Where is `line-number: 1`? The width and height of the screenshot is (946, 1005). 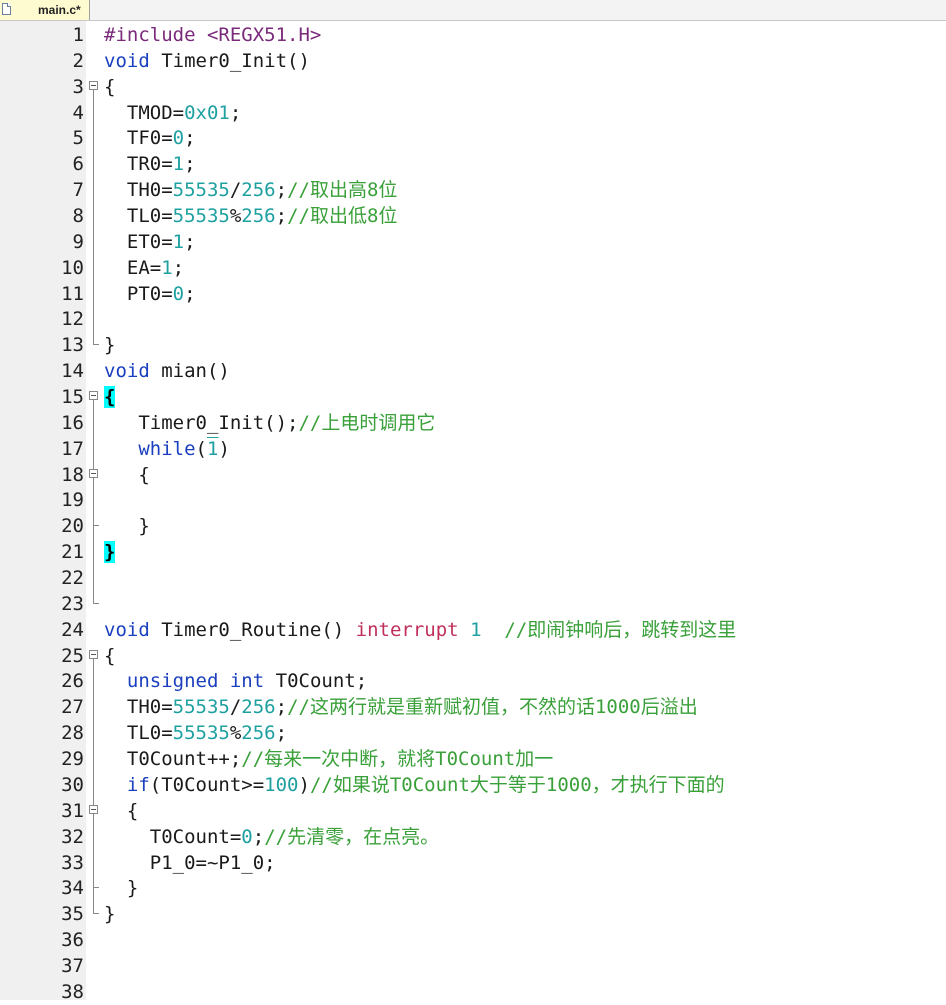 line-number: 1 is located at coordinates (78, 35).